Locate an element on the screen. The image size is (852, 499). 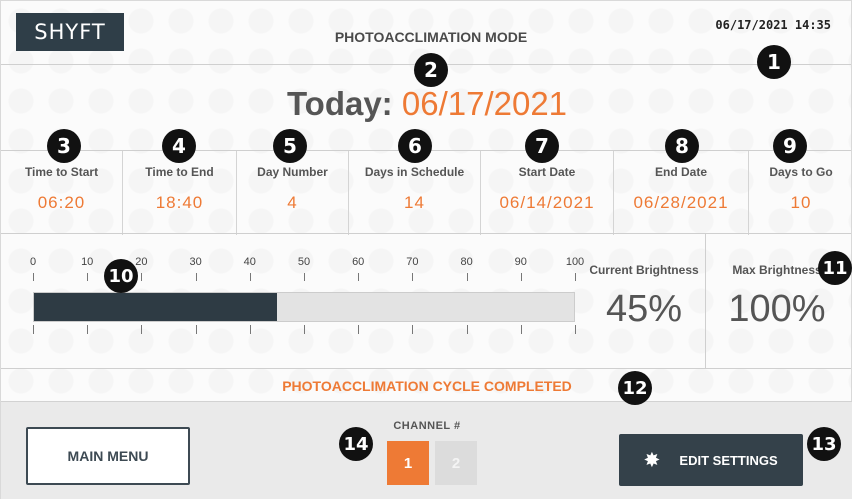
info-day-number: Day Number 4 is located at coordinates (293, 193).